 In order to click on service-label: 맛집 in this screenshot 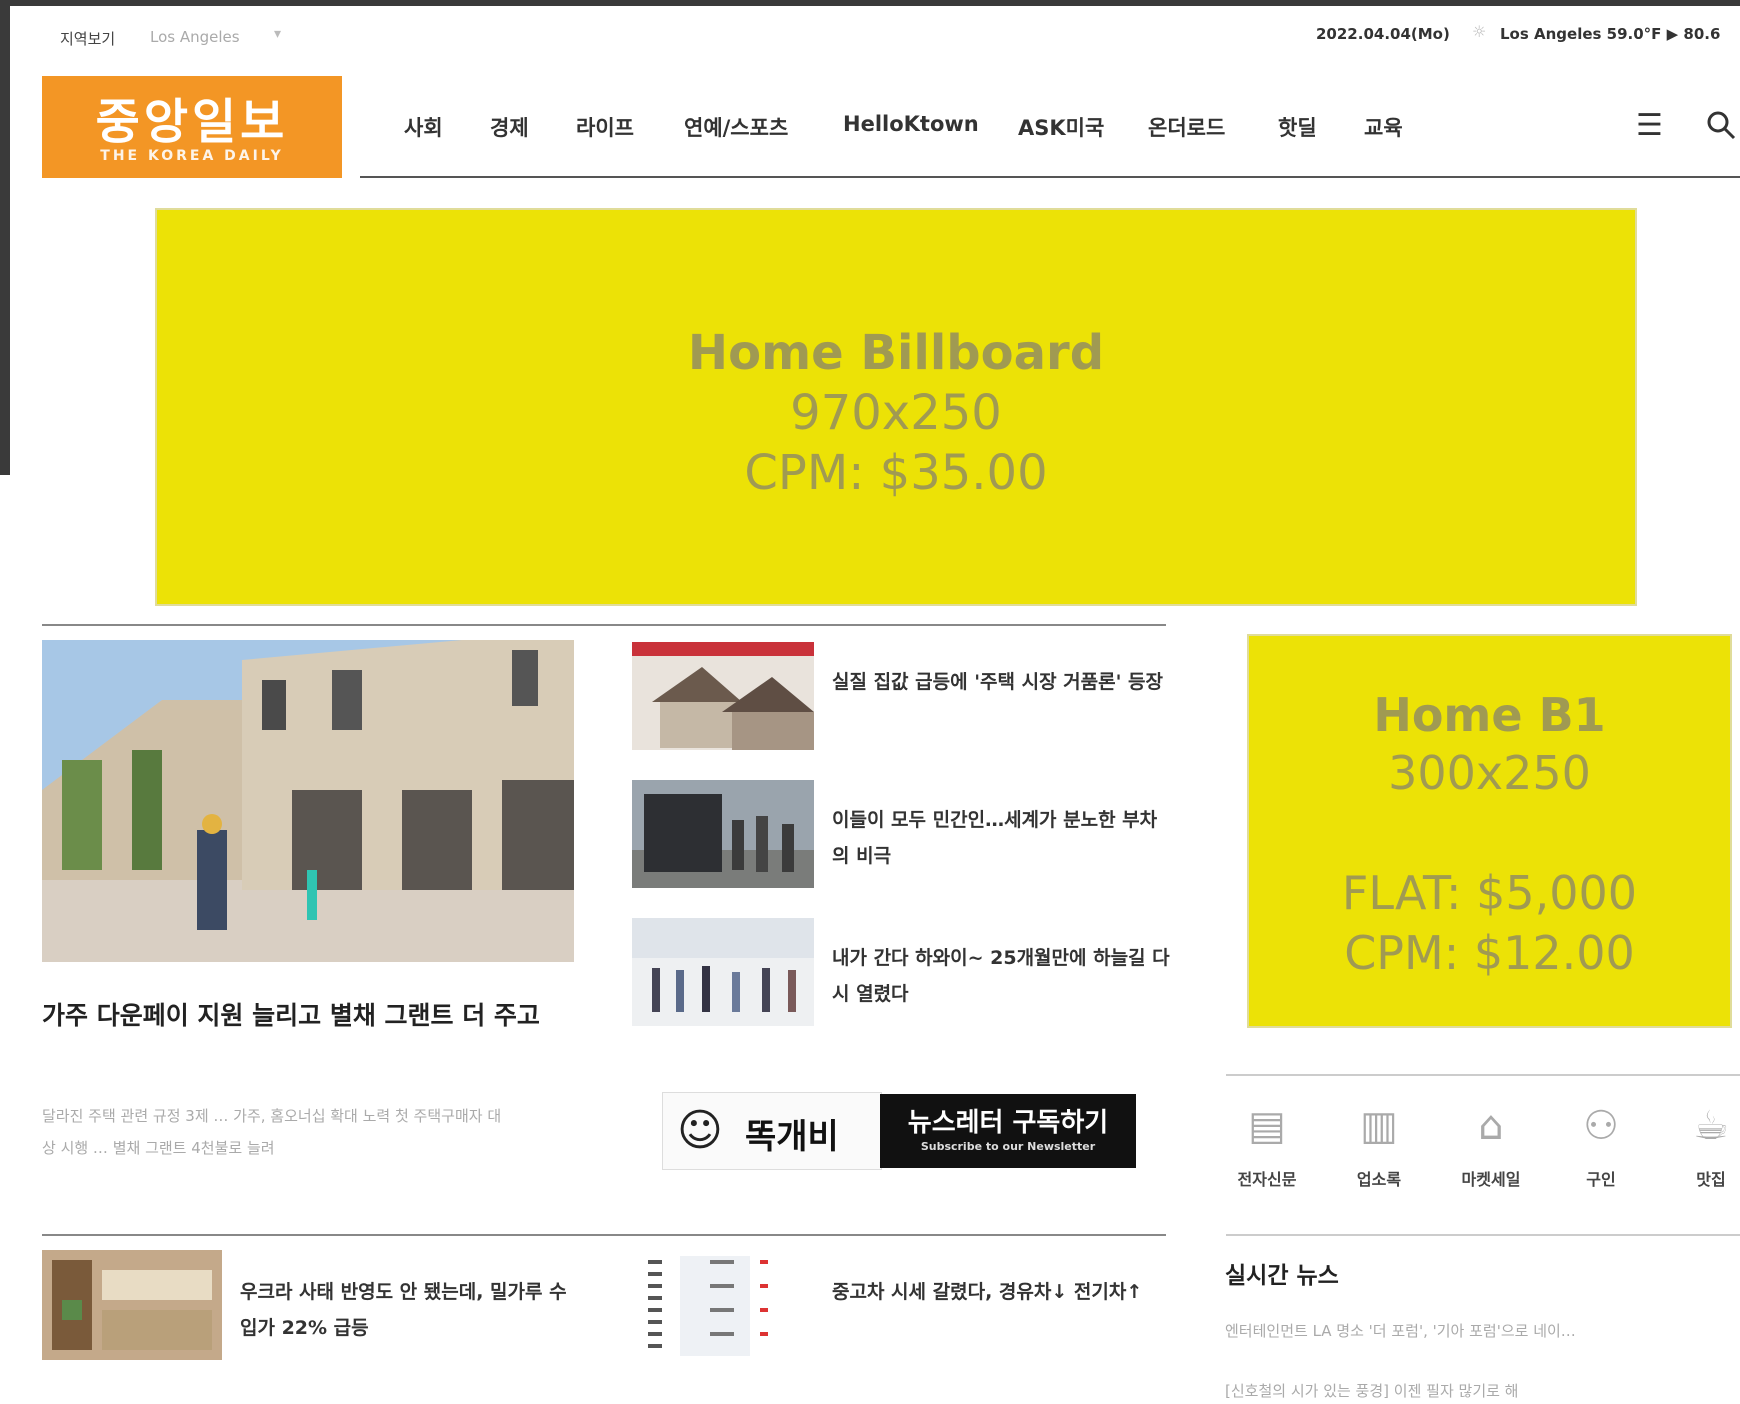, I will do `click(1711, 1179)`.